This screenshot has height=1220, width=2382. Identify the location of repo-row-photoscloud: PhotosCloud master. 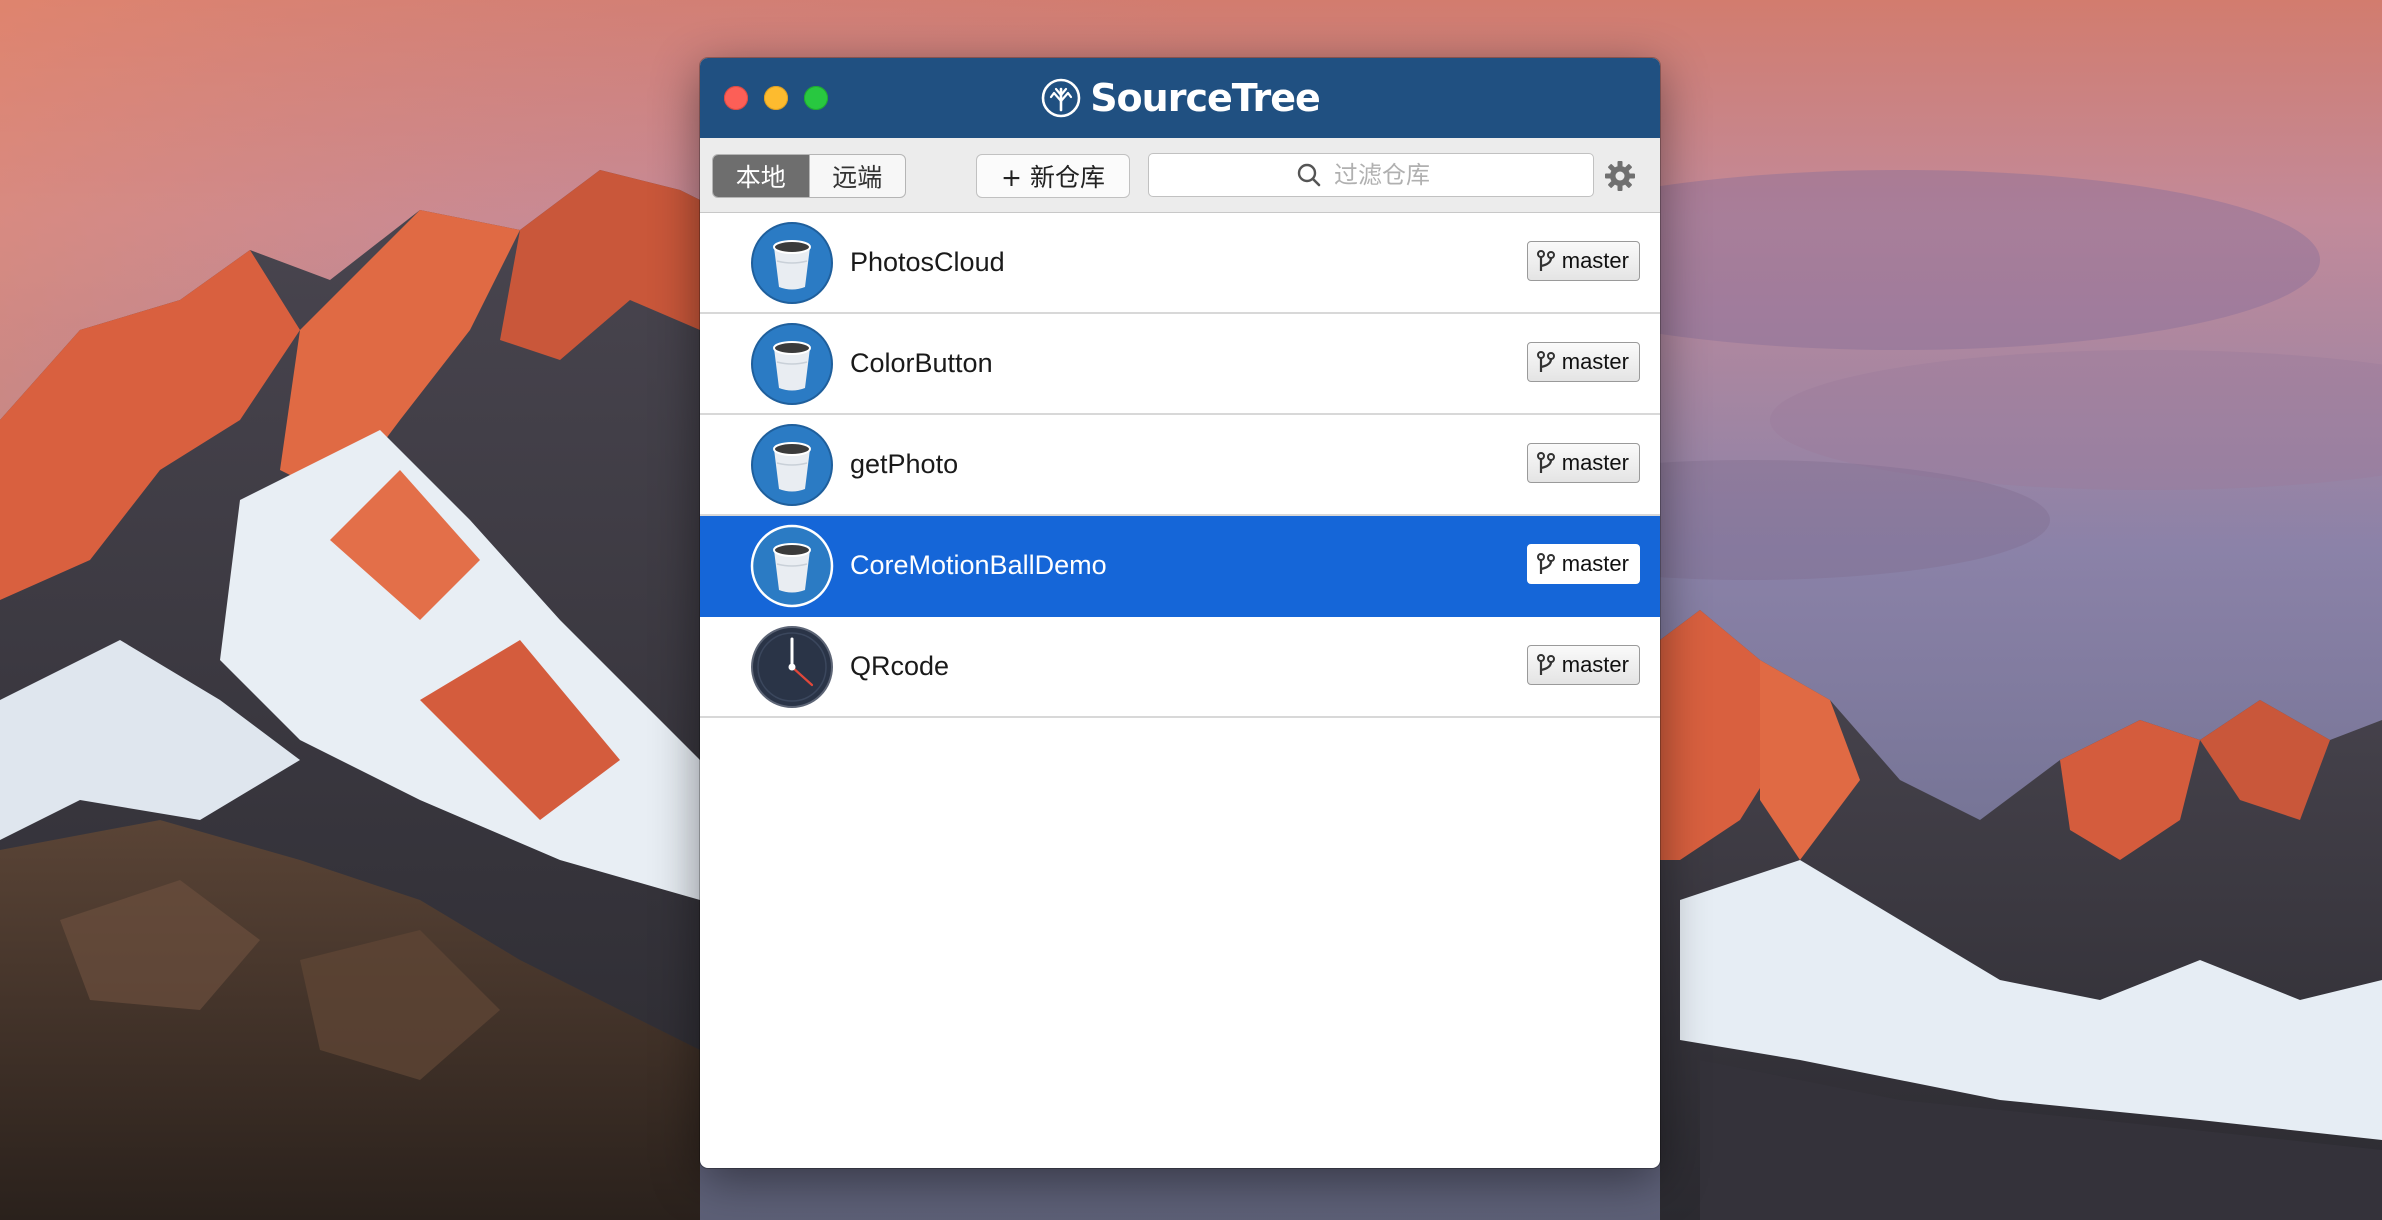
(1180, 263).